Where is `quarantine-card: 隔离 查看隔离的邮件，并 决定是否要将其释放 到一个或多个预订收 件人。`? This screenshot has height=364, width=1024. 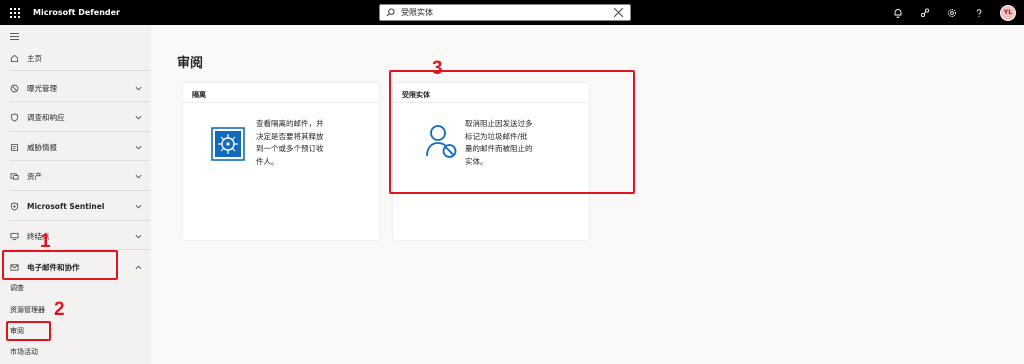
quarantine-card: 隔离 查看隔离的邮件，并 决定是否要将其释放 到一个或多个预订收 件人。 is located at coordinates (281, 161).